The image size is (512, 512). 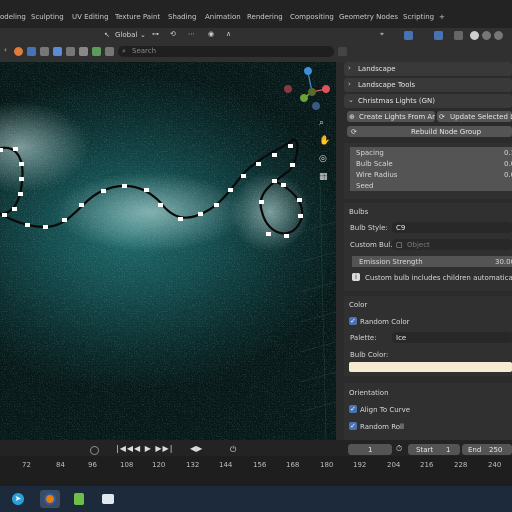 I want to click on bulb-style-dropdown: C9, so click(x=452, y=227).